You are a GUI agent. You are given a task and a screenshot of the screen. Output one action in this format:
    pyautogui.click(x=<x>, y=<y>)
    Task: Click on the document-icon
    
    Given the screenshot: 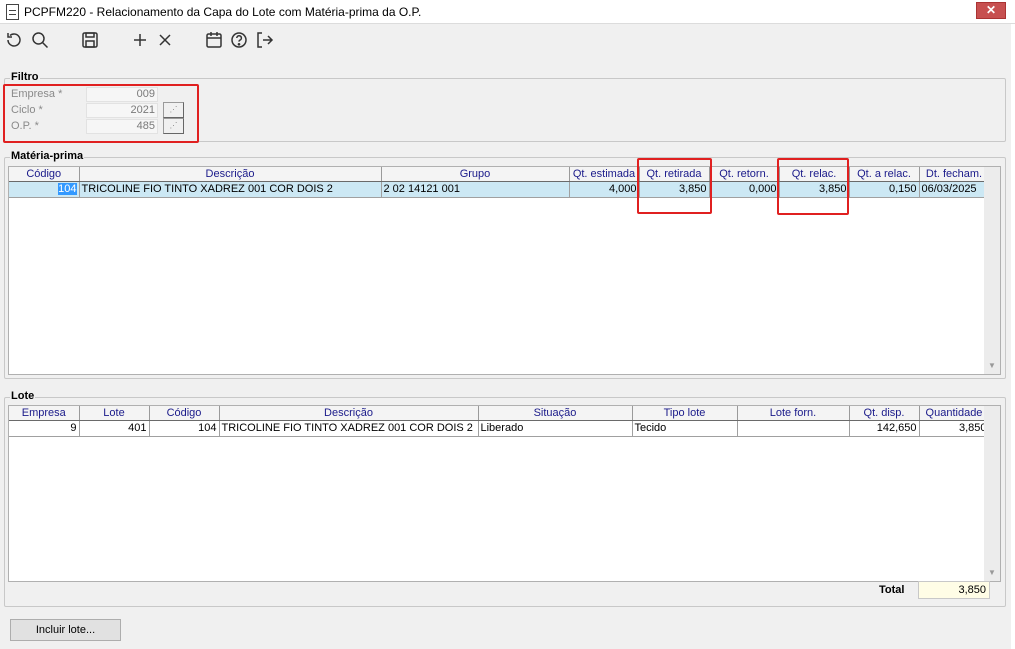 What is the action you would take?
    pyautogui.click(x=12, y=12)
    